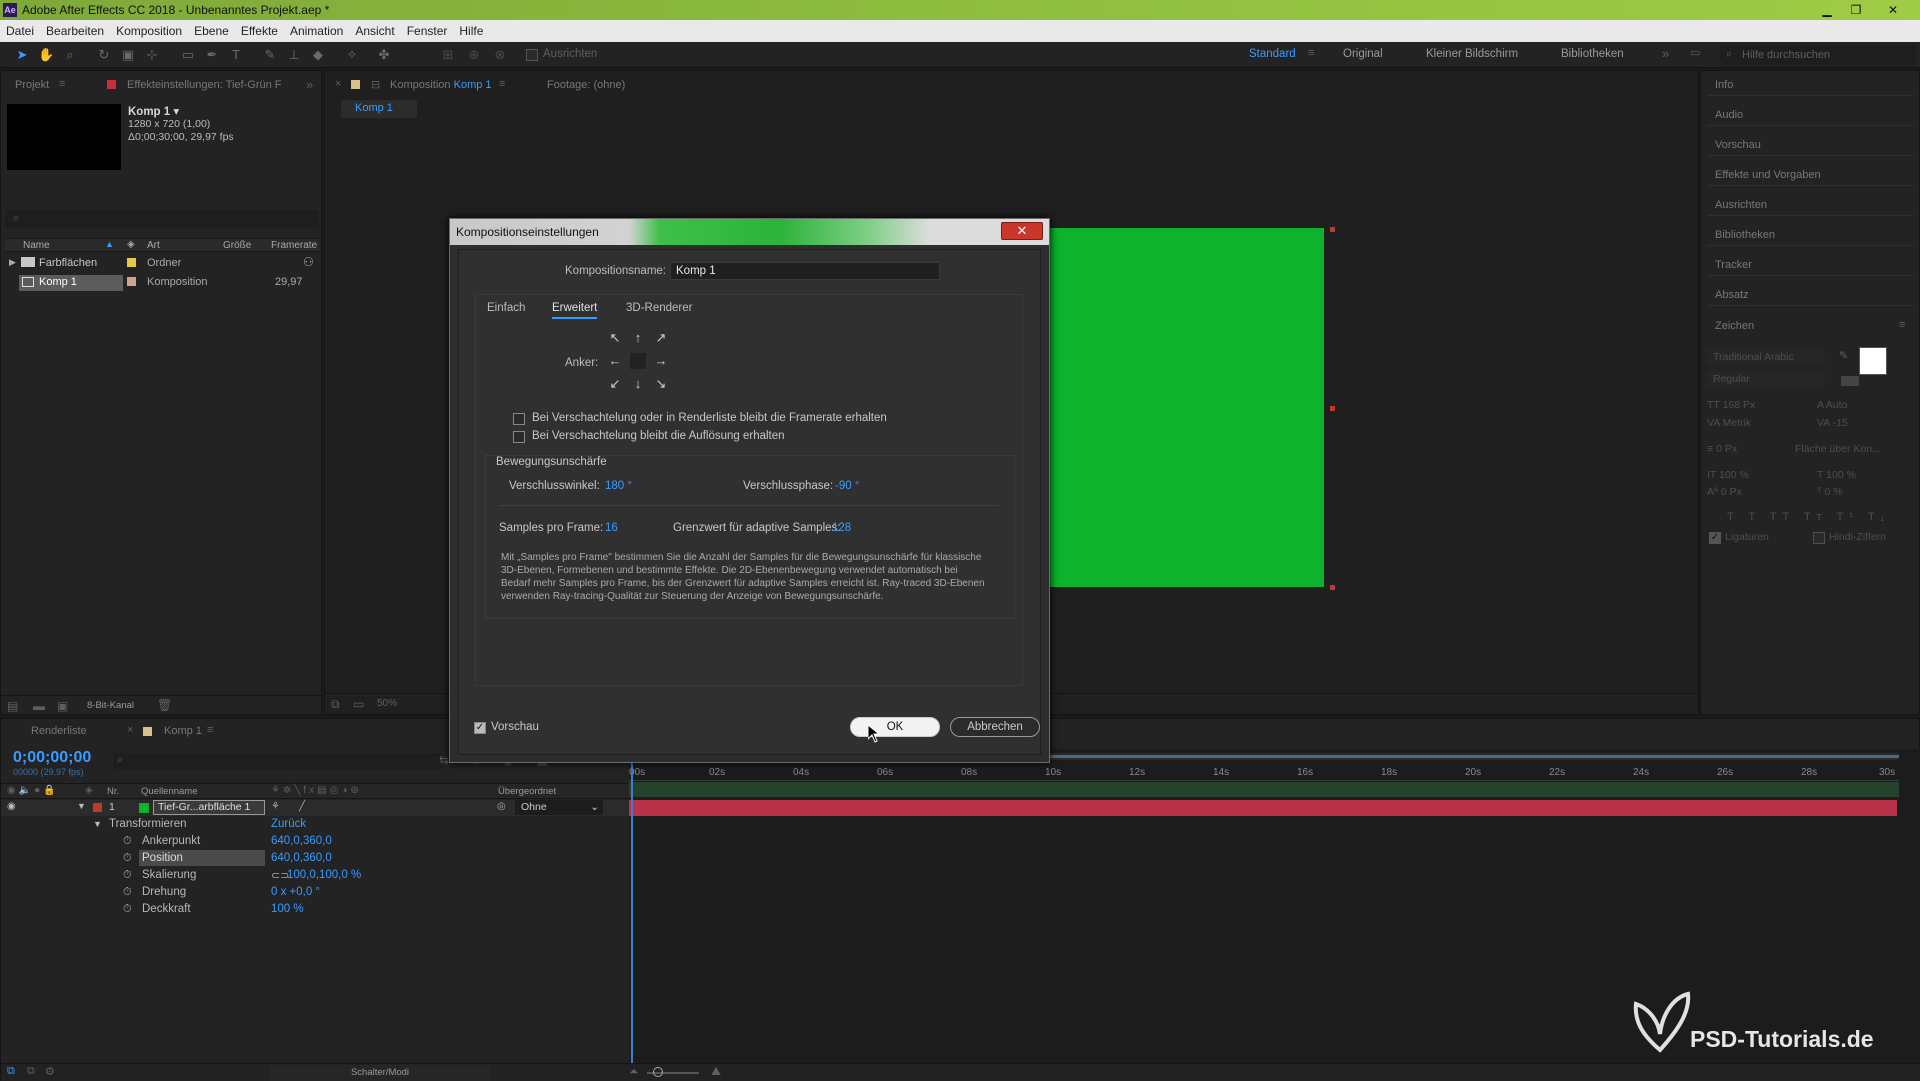 This screenshot has width=1920, height=1081. Describe the element at coordinates (301, 858) in the screenshot. I see `prop-position-value: 640,0,360,0` at that location.